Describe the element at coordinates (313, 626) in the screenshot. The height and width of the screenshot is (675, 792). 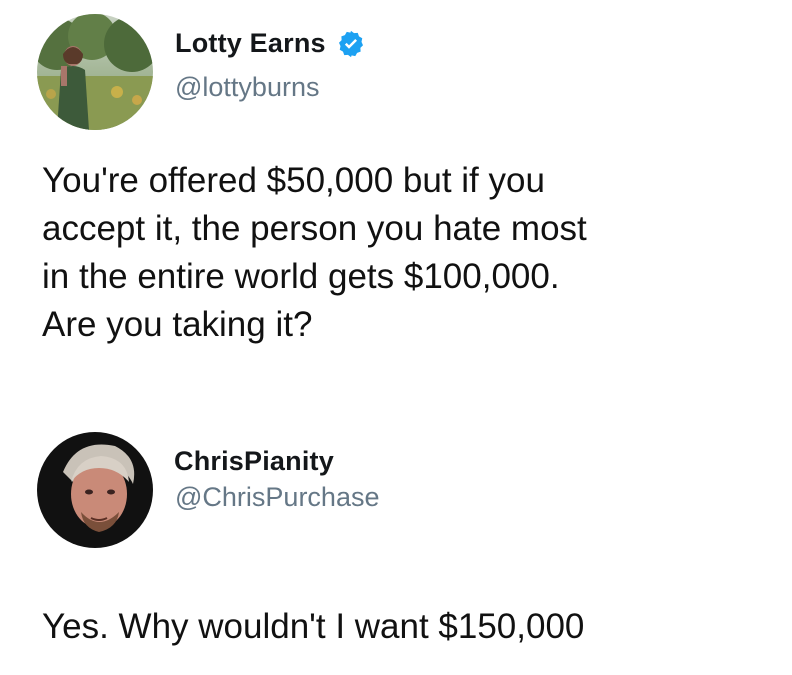
I see `tweet-body: Yes. Why wouldn't I want $150,000` at that location.